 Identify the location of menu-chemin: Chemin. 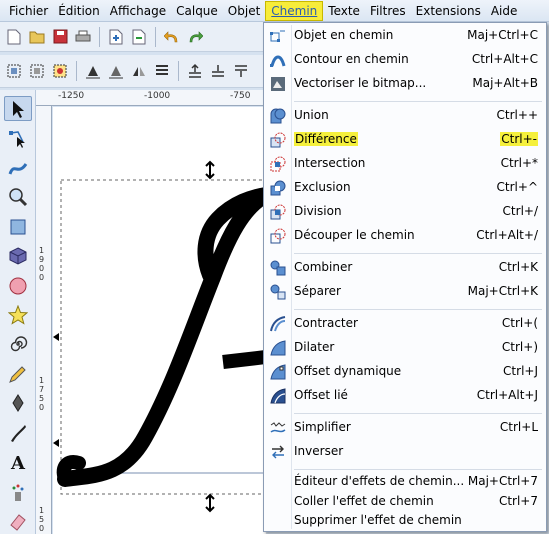
(294, 10).